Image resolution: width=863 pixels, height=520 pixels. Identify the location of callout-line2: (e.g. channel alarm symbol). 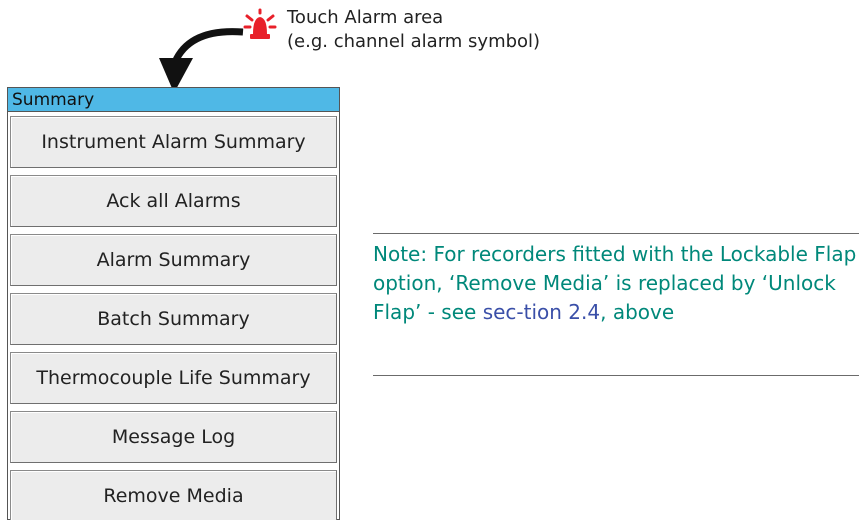
(414, 41).